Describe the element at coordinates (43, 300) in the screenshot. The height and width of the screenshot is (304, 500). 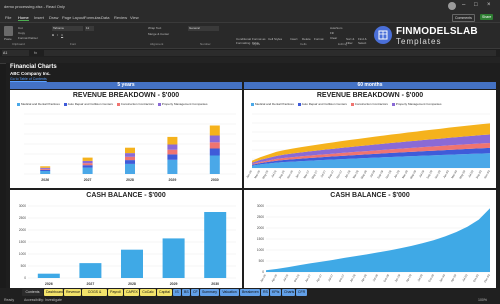
I see `accessibility-status: Accessibility: Investigate` at that location.